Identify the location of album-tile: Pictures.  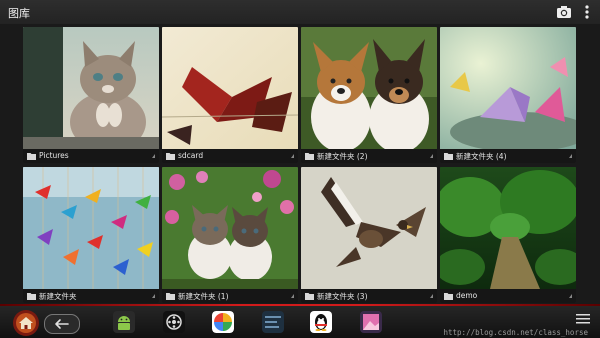
(91, 95).